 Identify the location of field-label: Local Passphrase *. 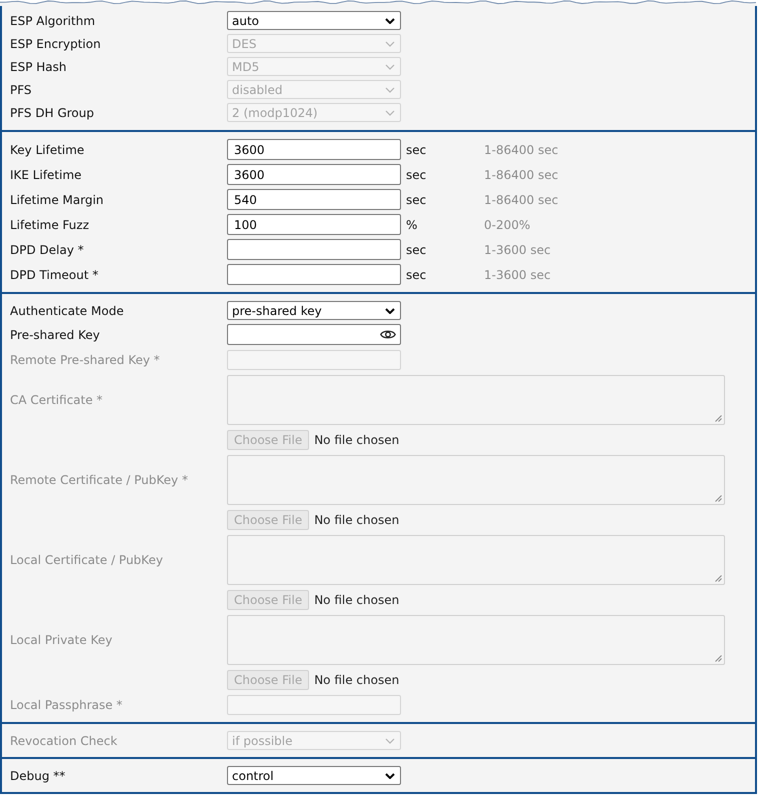
(66, 705).